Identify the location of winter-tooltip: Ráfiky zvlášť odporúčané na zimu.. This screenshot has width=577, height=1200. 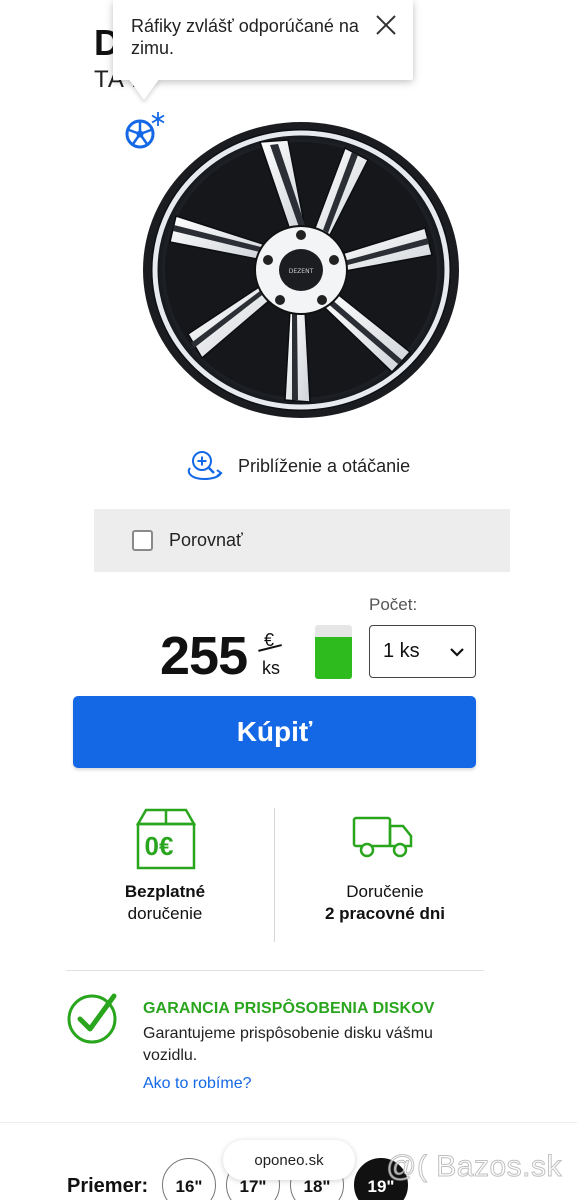
(263, 40).